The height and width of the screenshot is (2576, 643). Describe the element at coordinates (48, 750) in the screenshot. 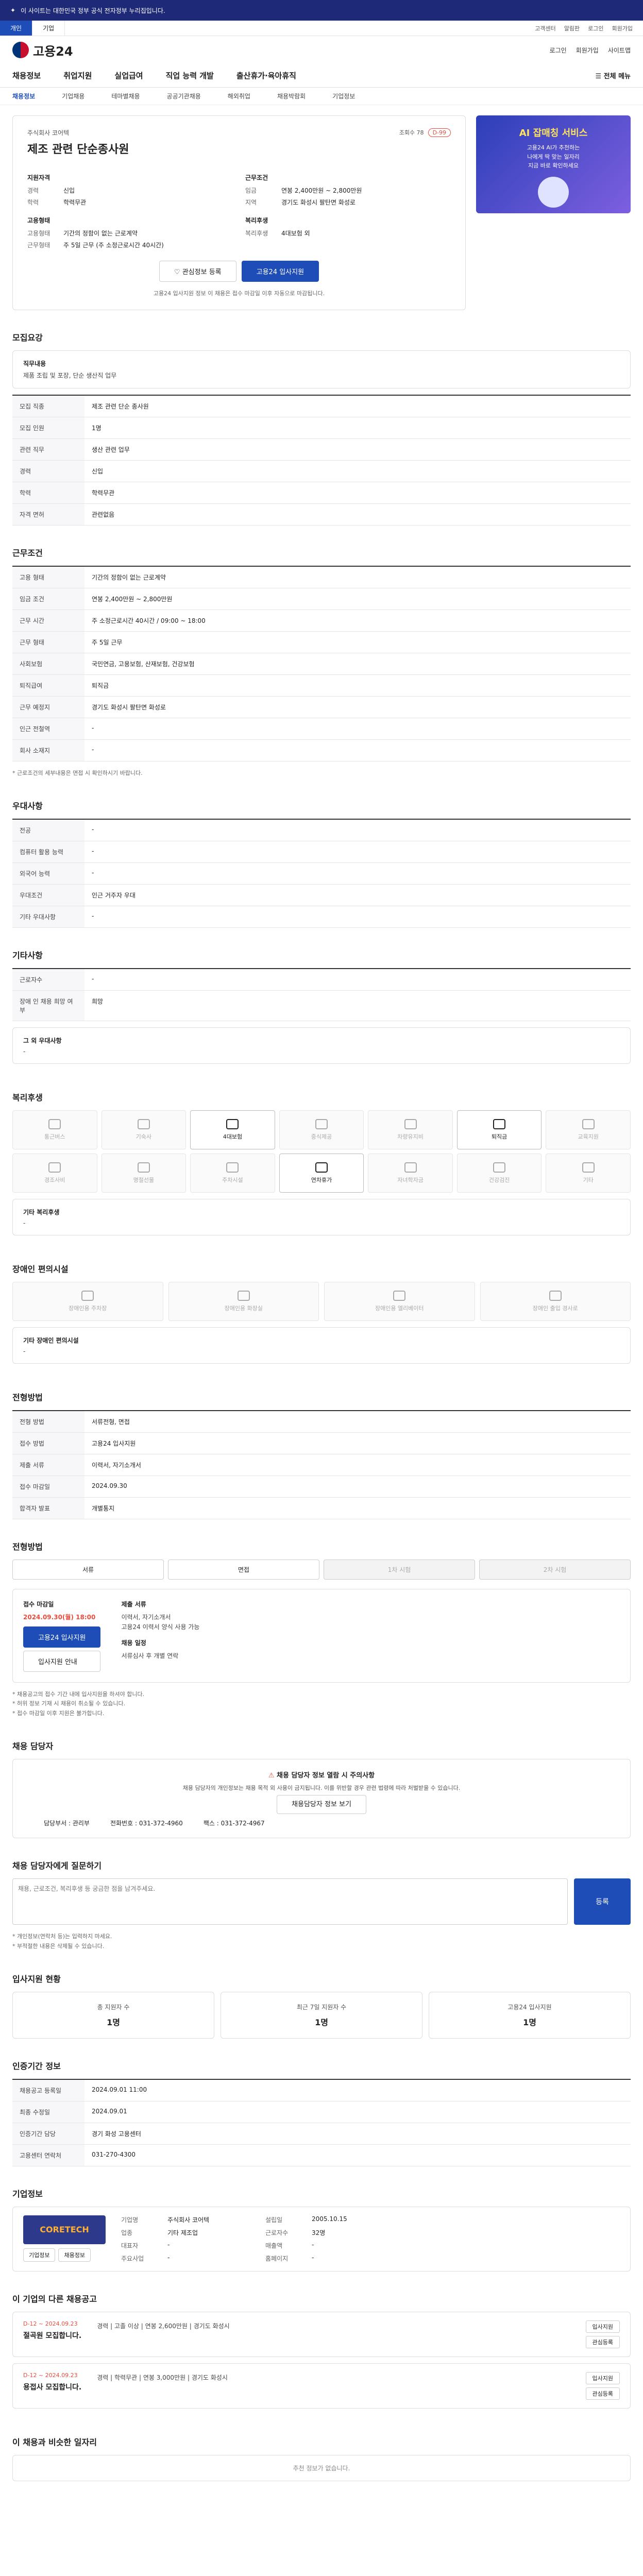

I see `row-key: 회사 소재지` at that location.